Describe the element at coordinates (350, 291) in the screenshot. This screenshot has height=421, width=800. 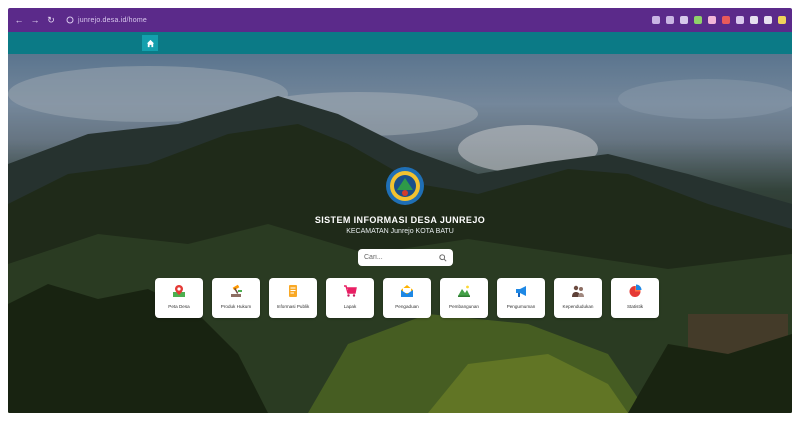
I see `cart-icon` at that location.